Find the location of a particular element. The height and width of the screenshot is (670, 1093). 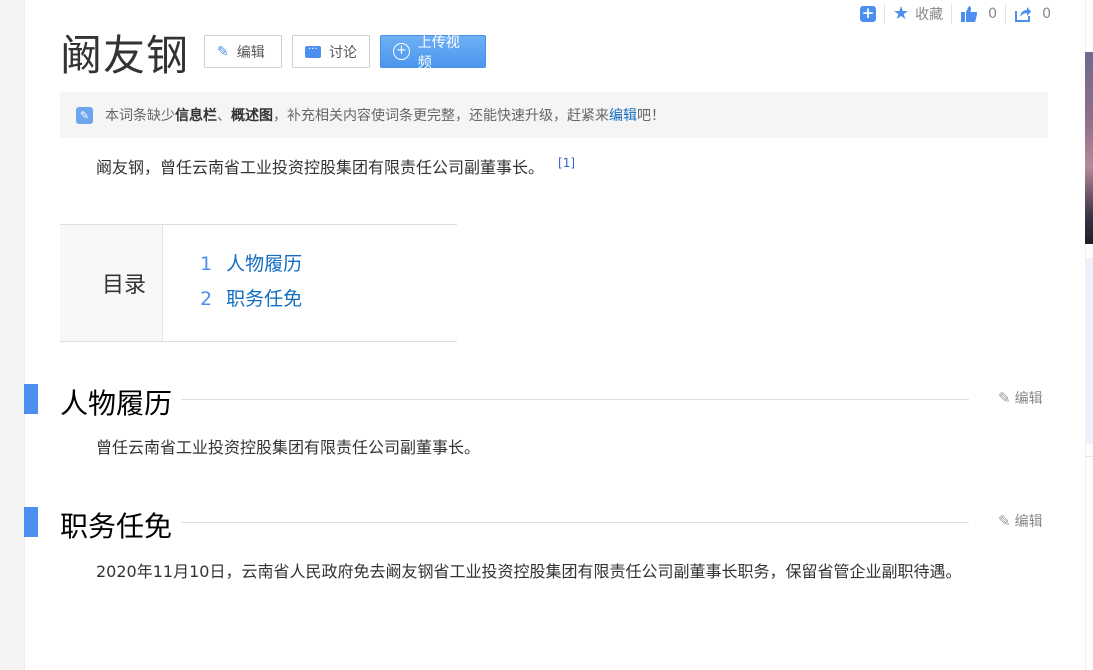

edit-button-label: 编辑 is located at coordinates (250, 52).